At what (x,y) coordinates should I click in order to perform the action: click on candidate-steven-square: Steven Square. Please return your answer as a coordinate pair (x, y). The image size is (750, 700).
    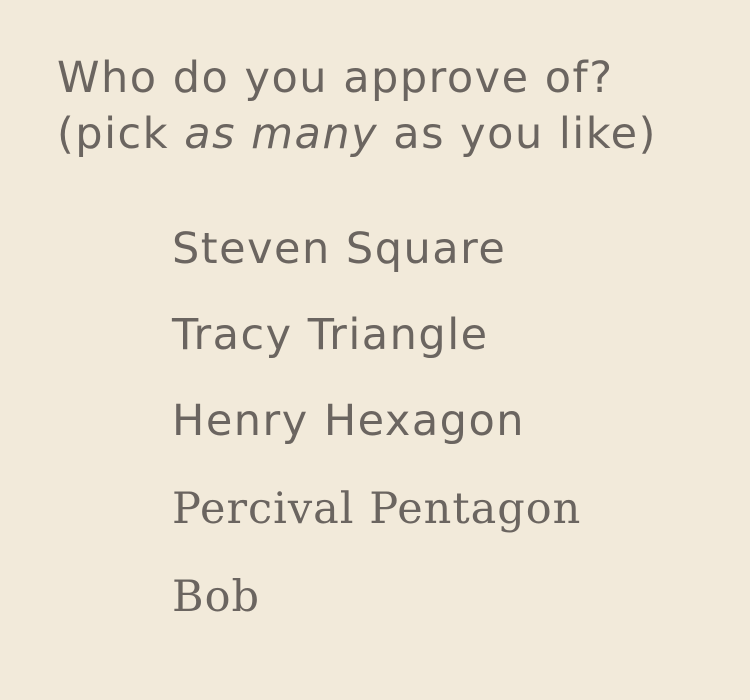
    Looking at the image, I should click on (376, 261).